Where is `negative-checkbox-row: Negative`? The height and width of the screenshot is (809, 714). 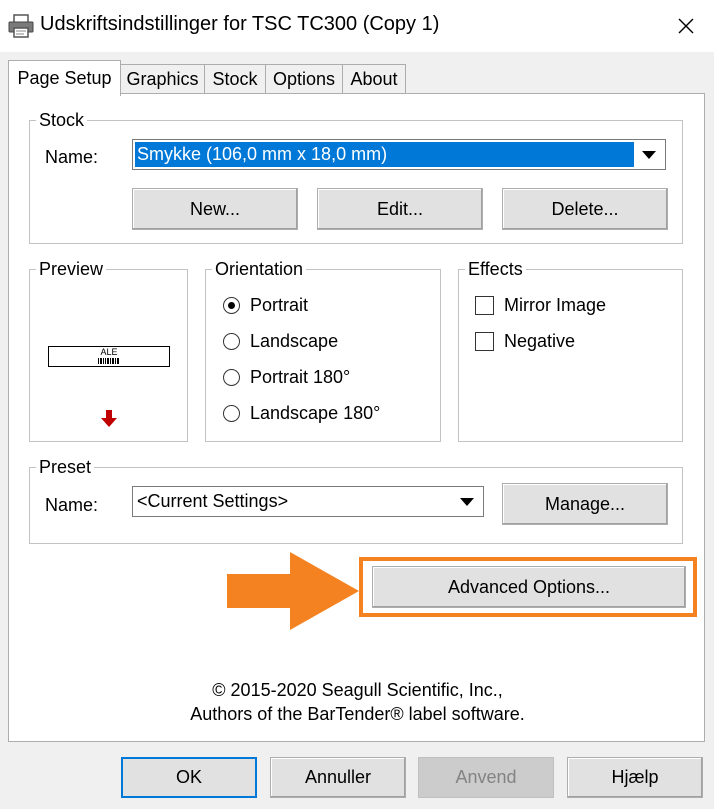
negative-checkbox-row: Negative is located at coordinates (525, 341).